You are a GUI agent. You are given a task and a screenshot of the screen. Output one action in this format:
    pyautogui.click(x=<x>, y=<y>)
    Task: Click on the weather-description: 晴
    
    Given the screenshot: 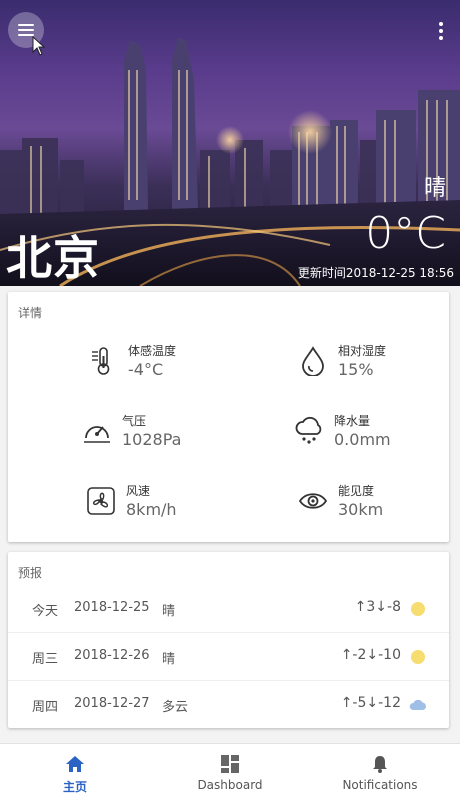 What is the action you would take?
    pyautogui.click(x=434, y=188)
    